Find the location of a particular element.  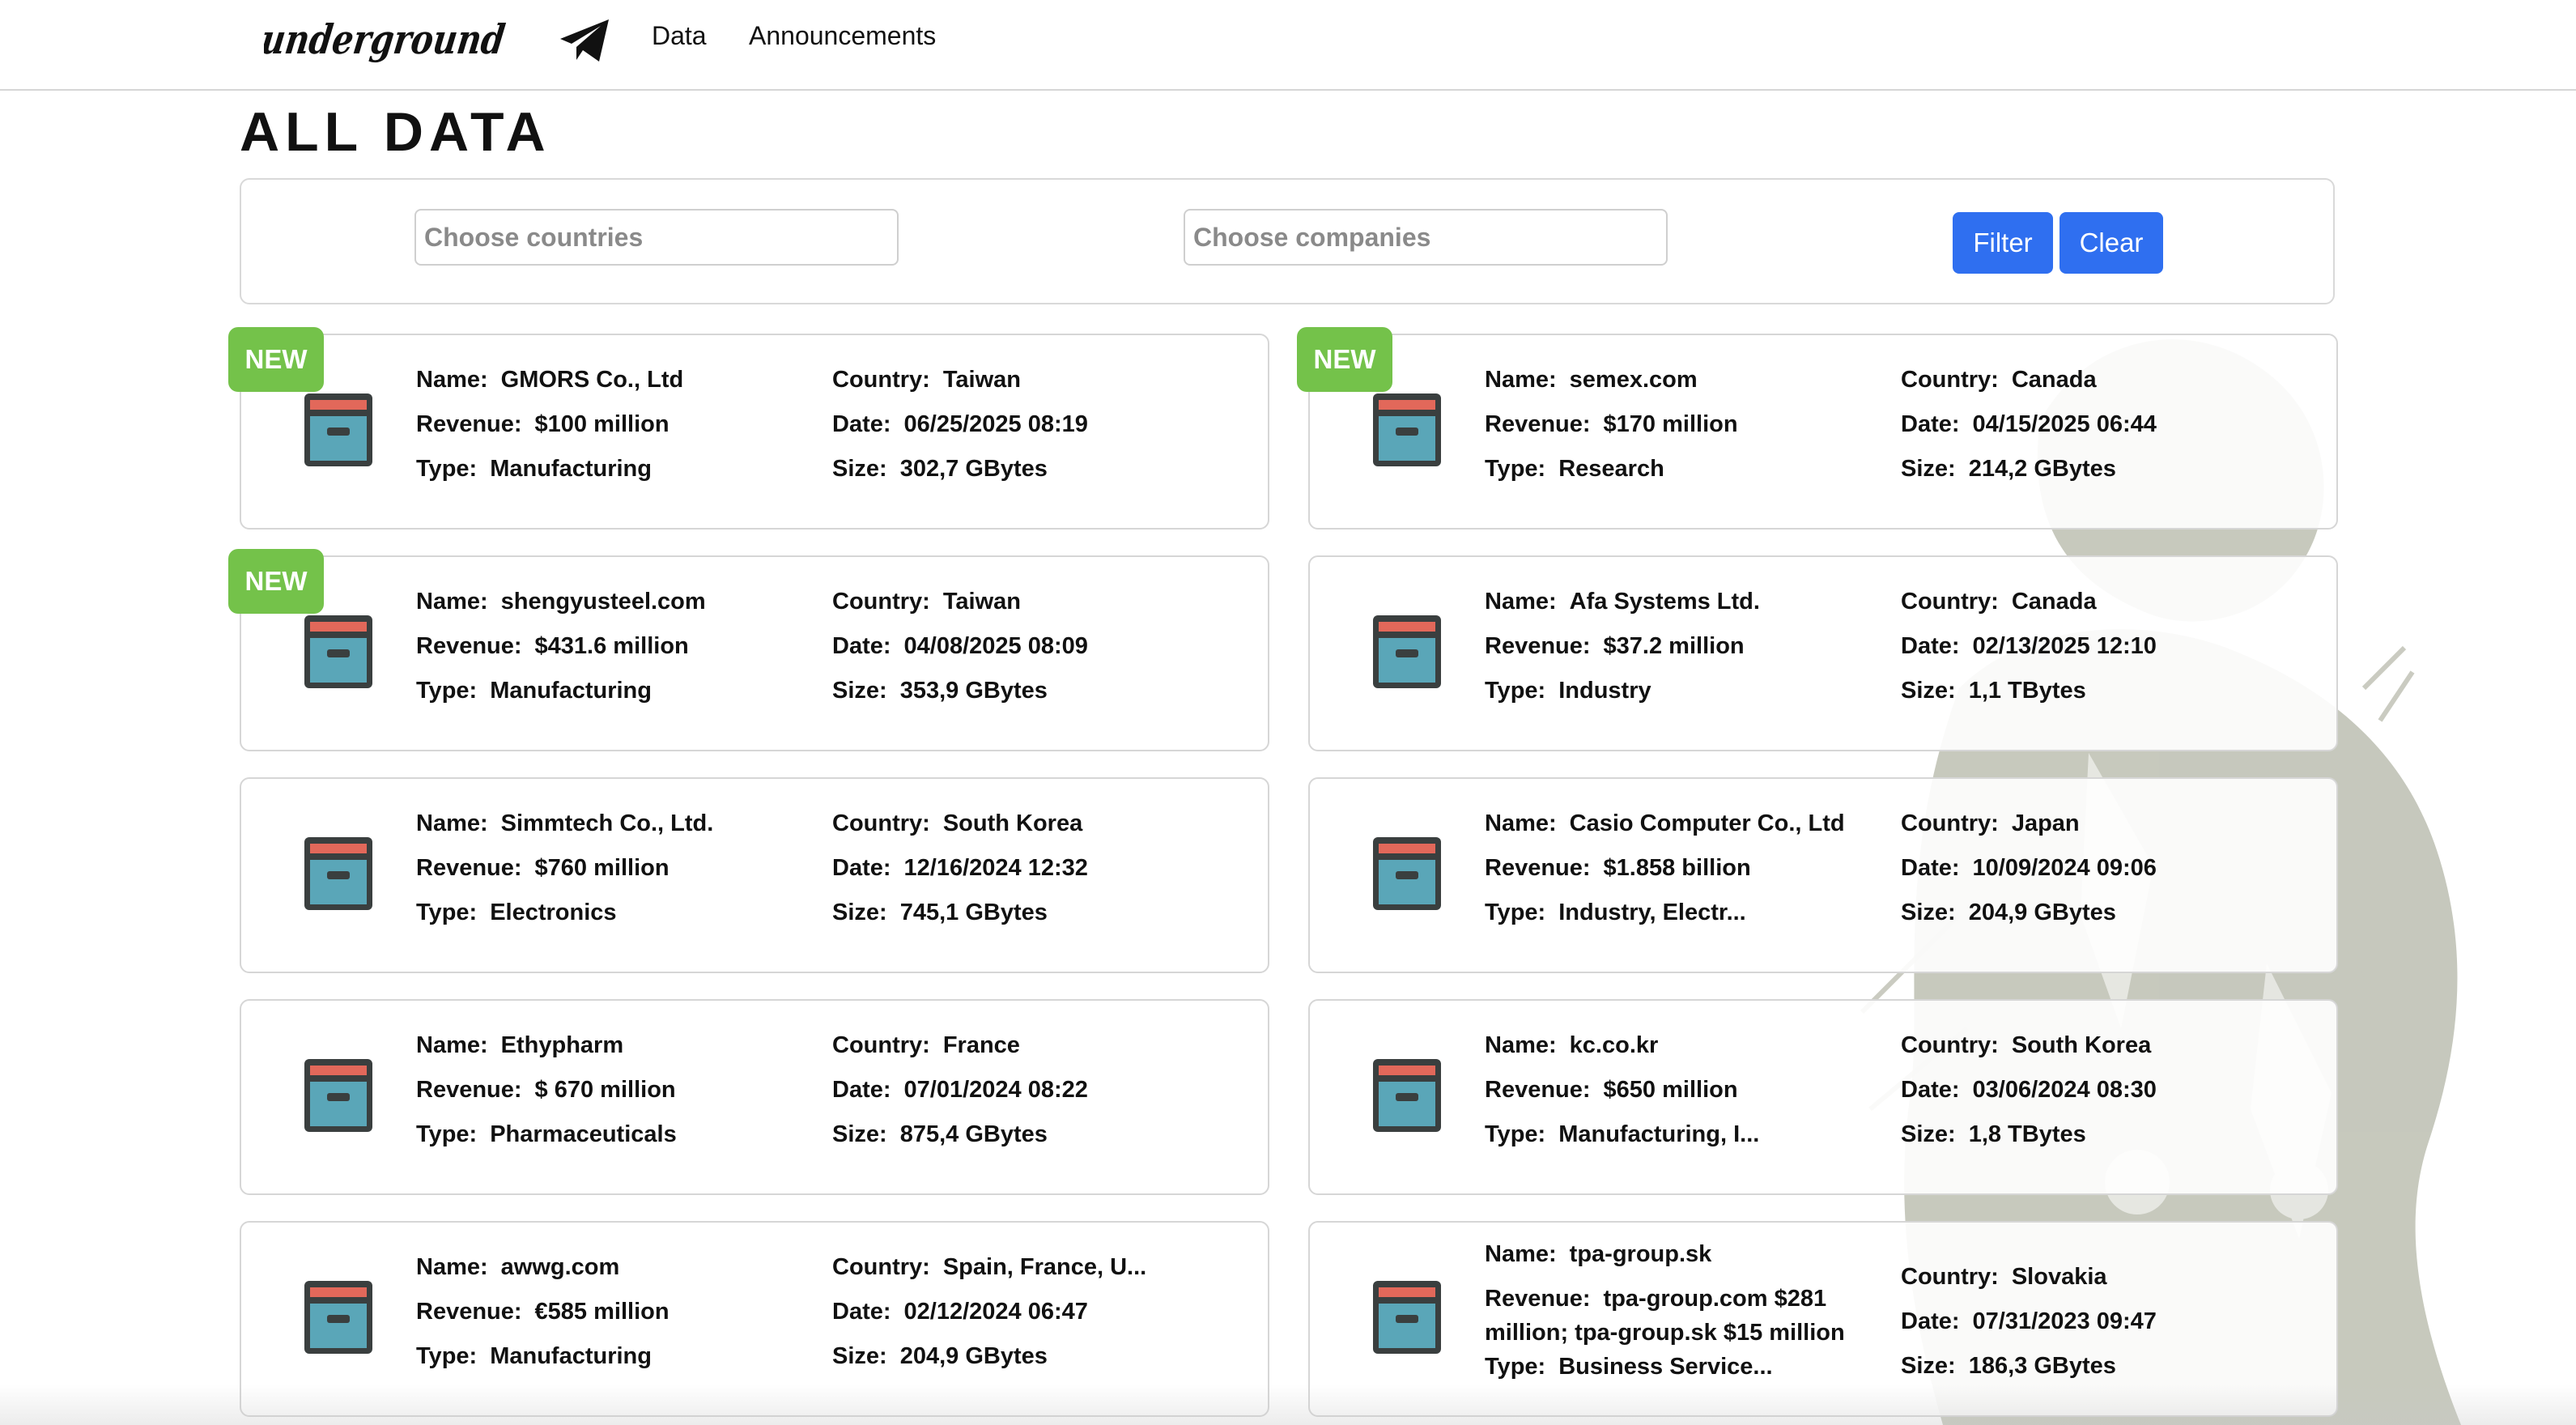

country-row: Country: Slovakia is located at coordinates (2029, 1277).